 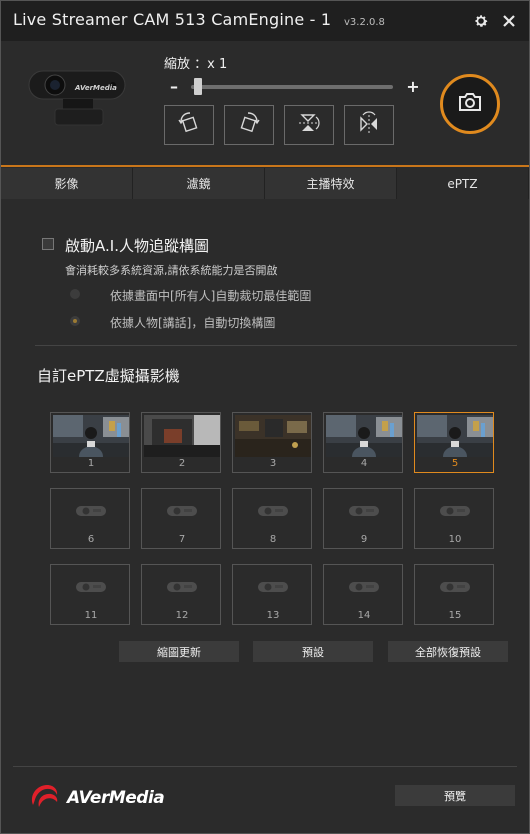 I want to click on section-divider, so click(x=276, y=345).